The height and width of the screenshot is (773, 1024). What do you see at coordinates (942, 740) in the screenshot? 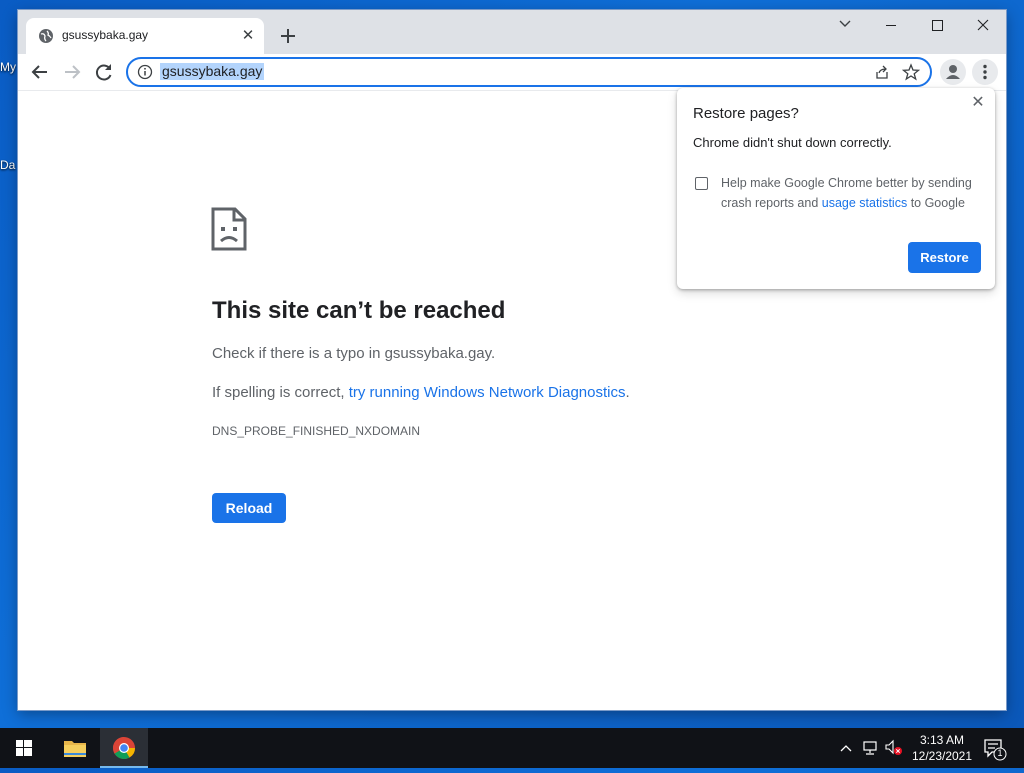
I see `clock-time: 3:13 AM` at bounding box center [942, 740].